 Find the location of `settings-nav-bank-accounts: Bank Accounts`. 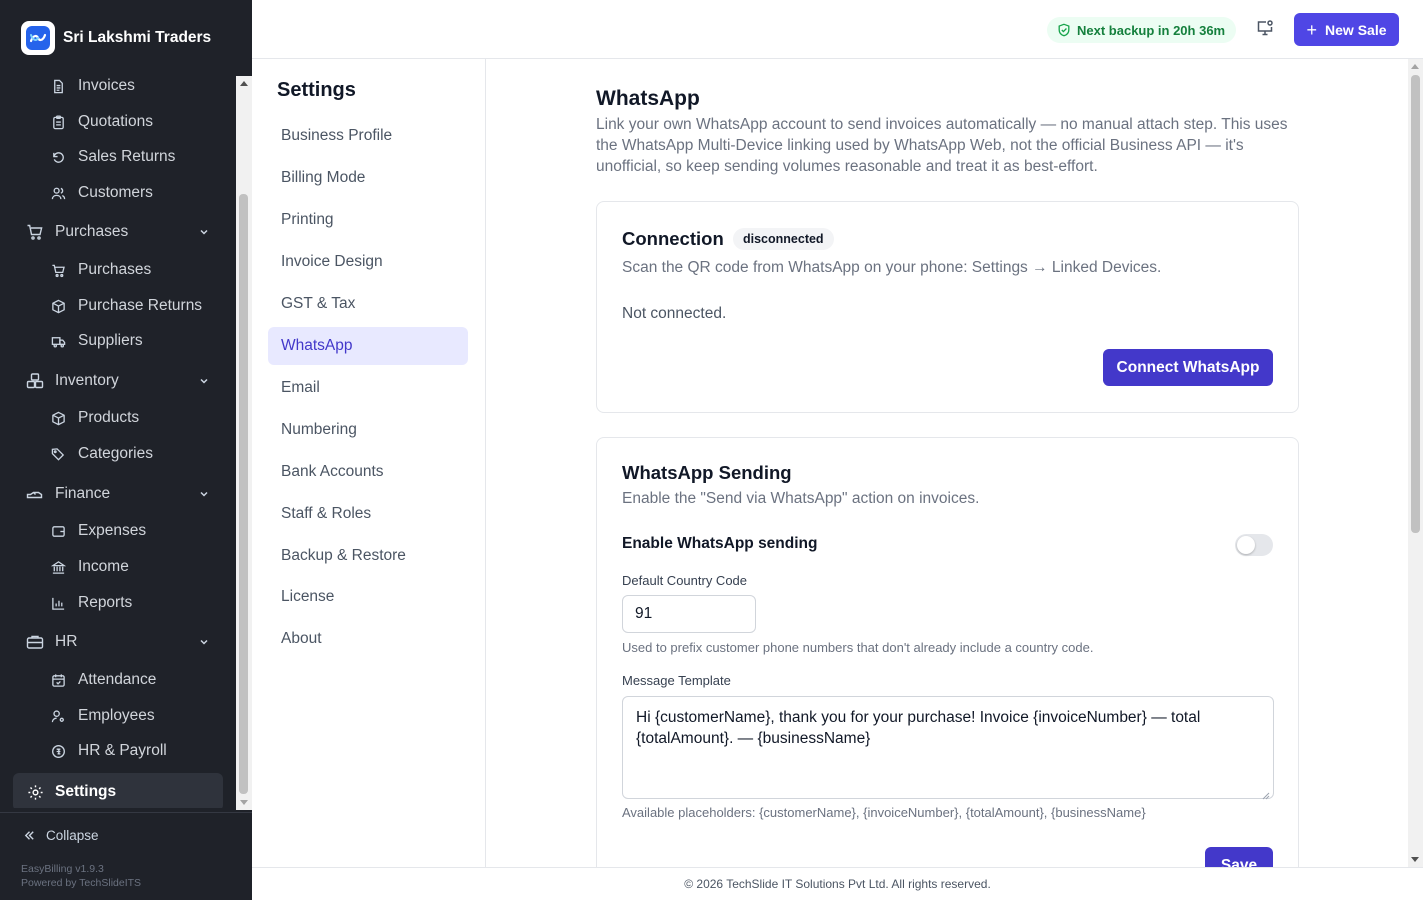

settings-nav-bank-accounts: Bank Accounts is located at coordinates (368, 472).